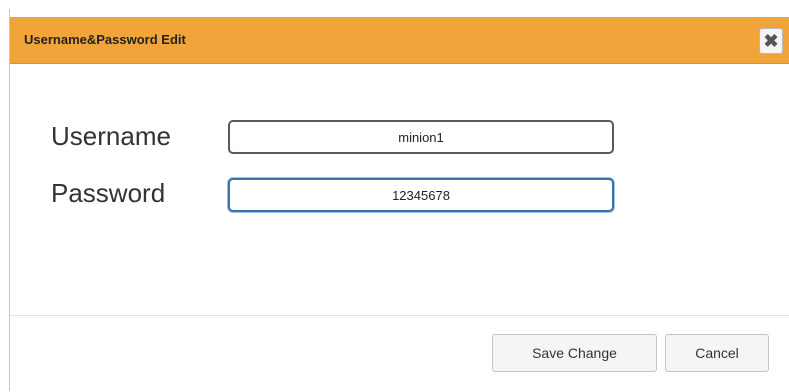  Describe the element at coordinates (717, 353) in the screenshot. I see `cancel-button: Cancel` at that location.